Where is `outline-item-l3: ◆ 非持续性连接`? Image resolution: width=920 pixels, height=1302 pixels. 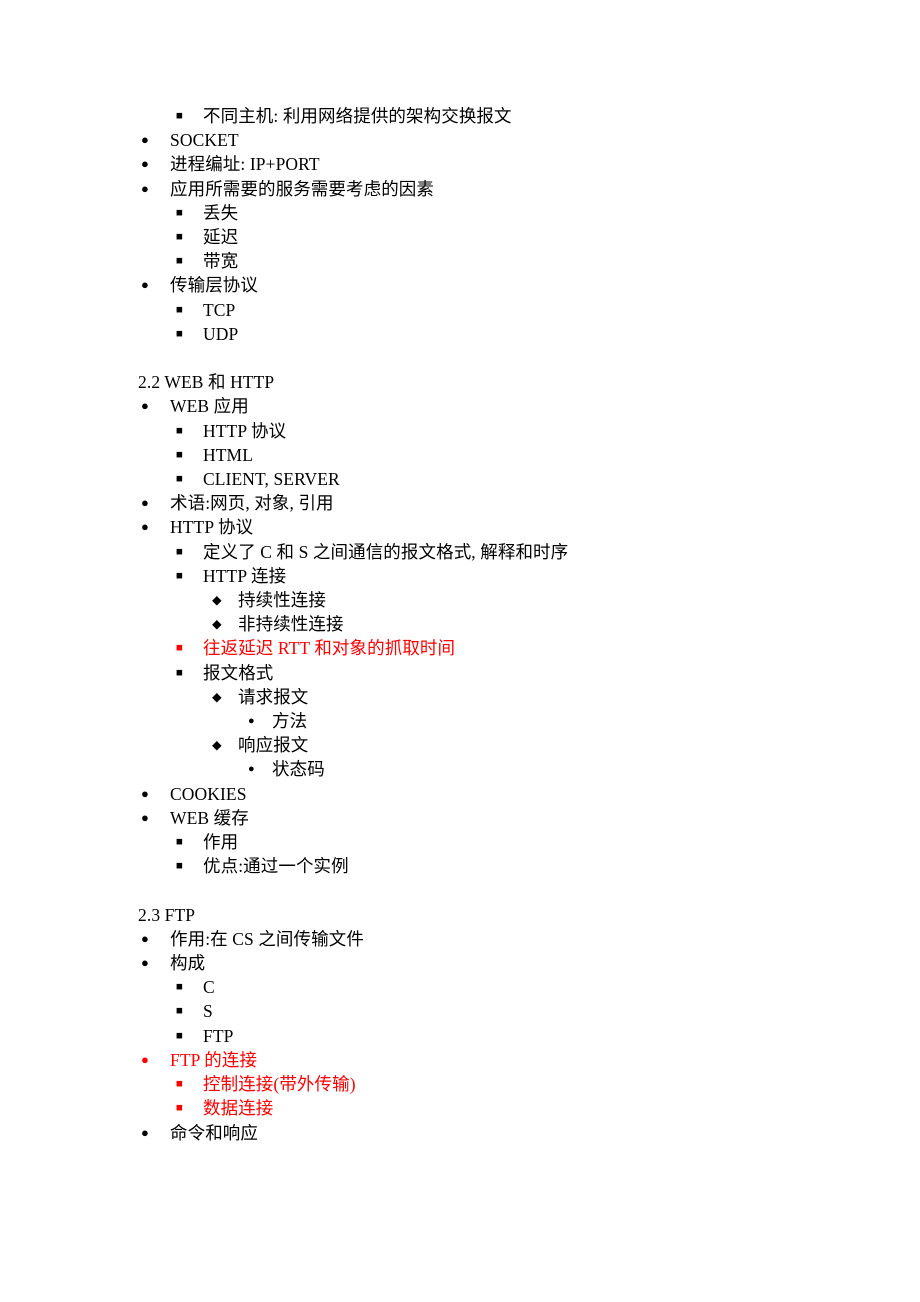
outline-item-l3: ◆ 非持续性连接 is located at coordinates (488, 624).